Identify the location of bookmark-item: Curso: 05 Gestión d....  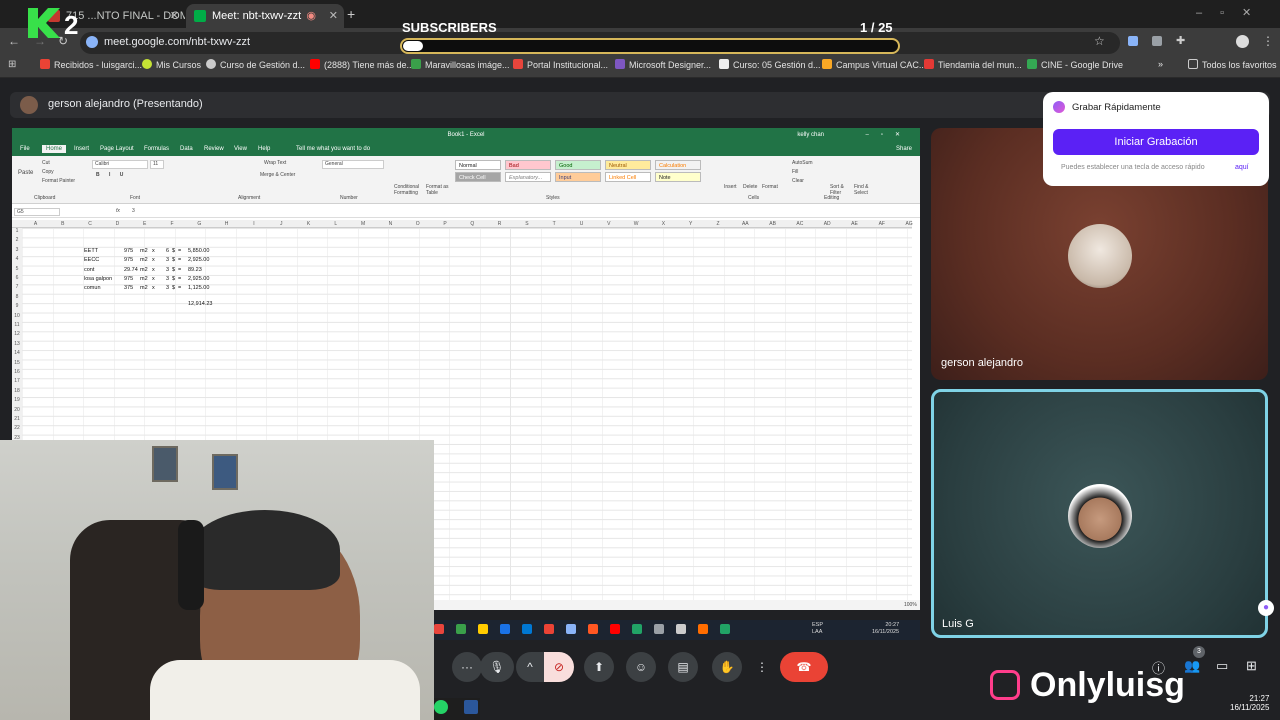
(770, 64).